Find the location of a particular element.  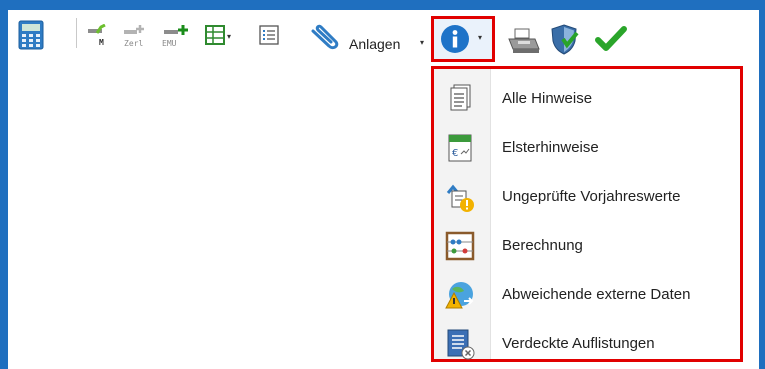

menu-item-label: Ungeprüfte Vorjahreswerte is located at coordinates (591, 196).